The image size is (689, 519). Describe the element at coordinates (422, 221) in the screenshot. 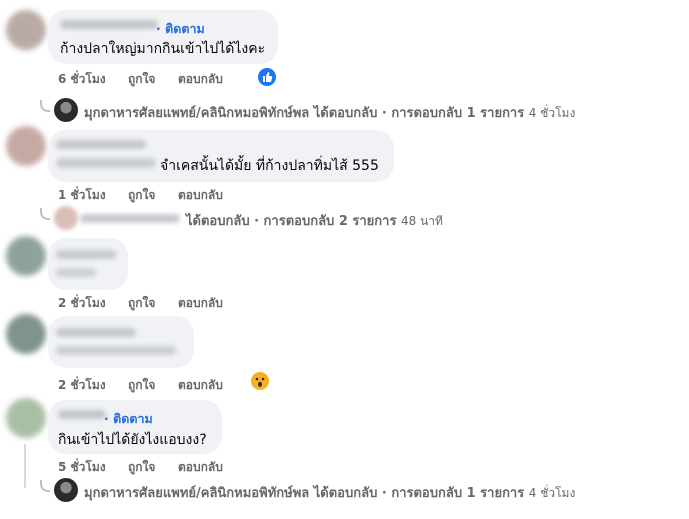

I see `reply-summary-ago: 48 นาที` at that location.